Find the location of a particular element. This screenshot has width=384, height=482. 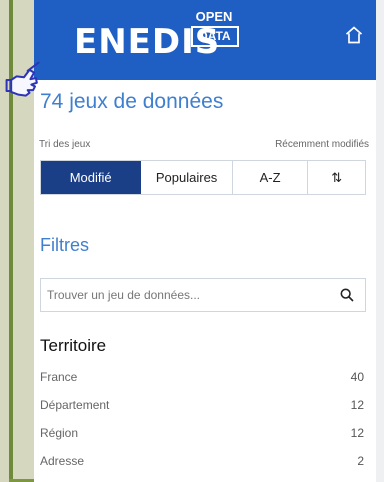

pointer-hand-icon is located at coordinates (22, 79).